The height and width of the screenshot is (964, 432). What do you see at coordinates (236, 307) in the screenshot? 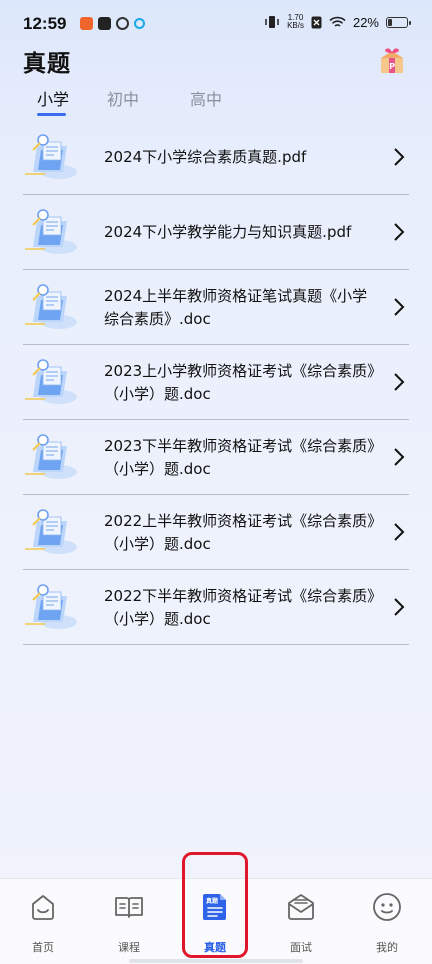
I see `file-name: 2024上半年教师资格证笔试真题《小学综合素质》.doc` at bounding box center [236, 307].